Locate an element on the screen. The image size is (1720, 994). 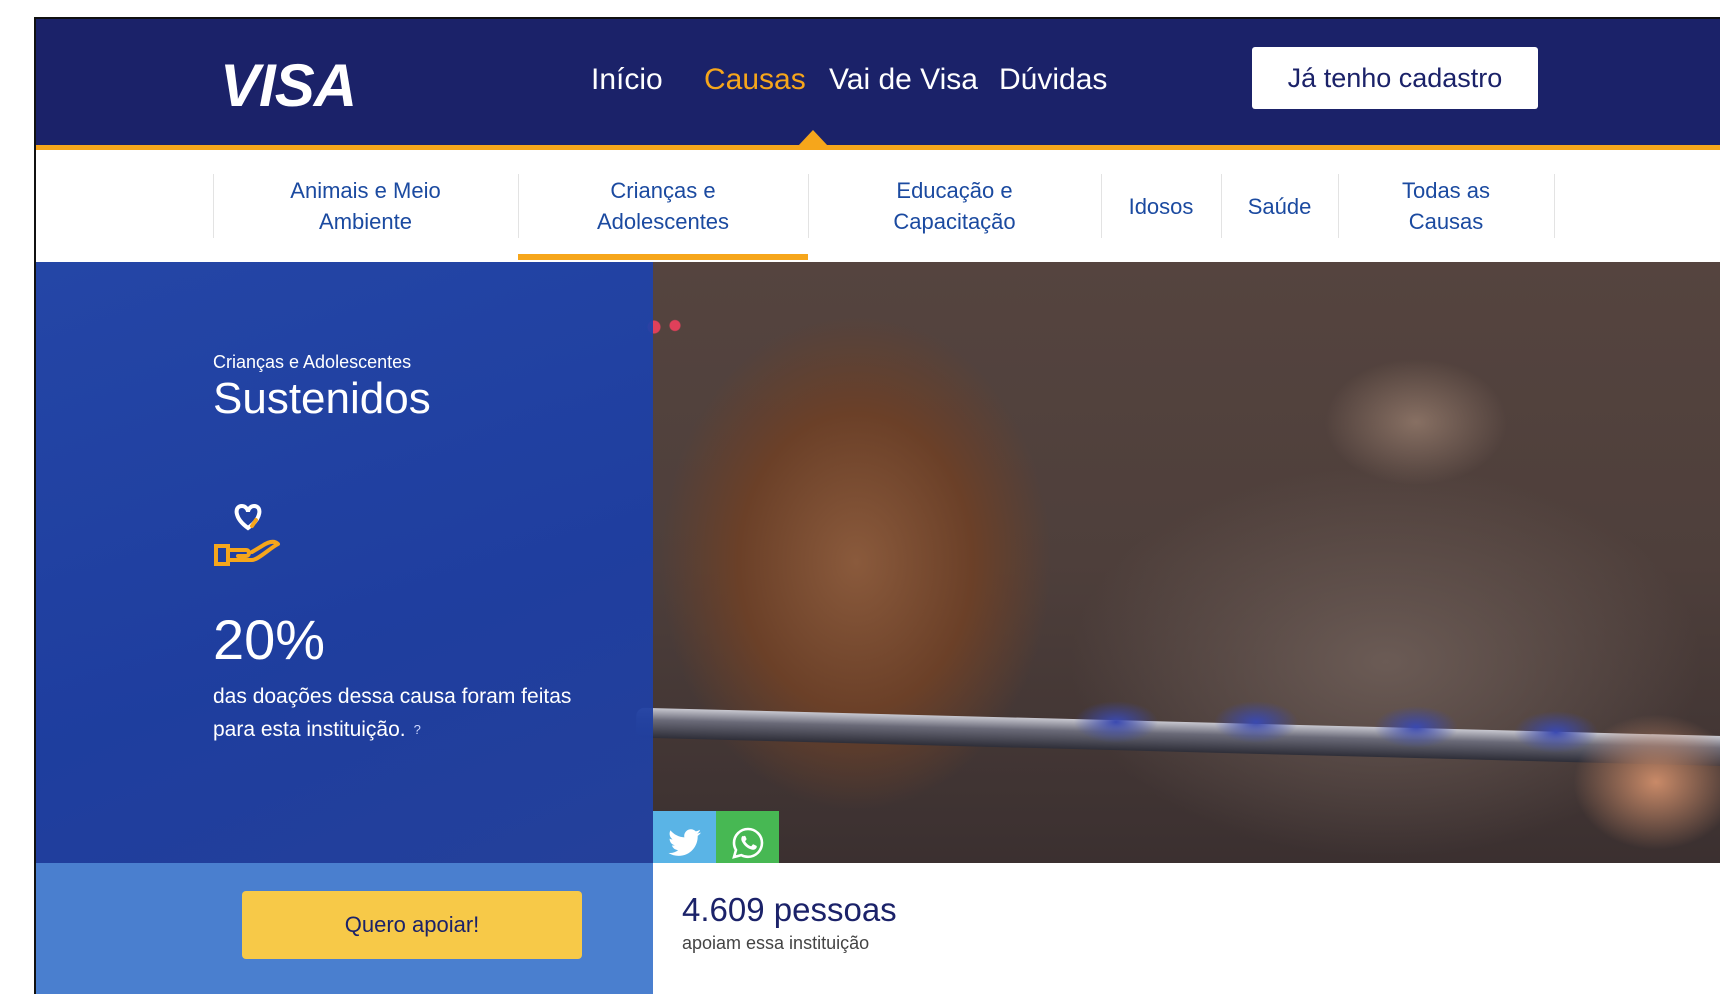
help-tooltip-trigger: ? is located at coordinates (417, 729).